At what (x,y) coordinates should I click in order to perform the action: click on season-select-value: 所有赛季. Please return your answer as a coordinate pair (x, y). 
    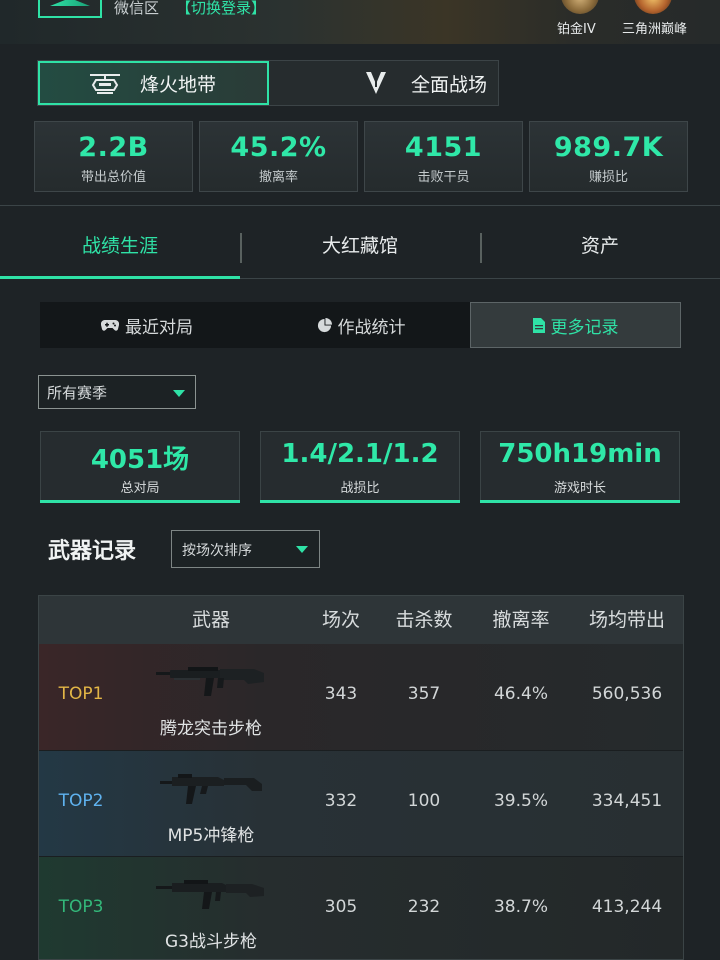
    Looking at the image, I should click on (77, 393).